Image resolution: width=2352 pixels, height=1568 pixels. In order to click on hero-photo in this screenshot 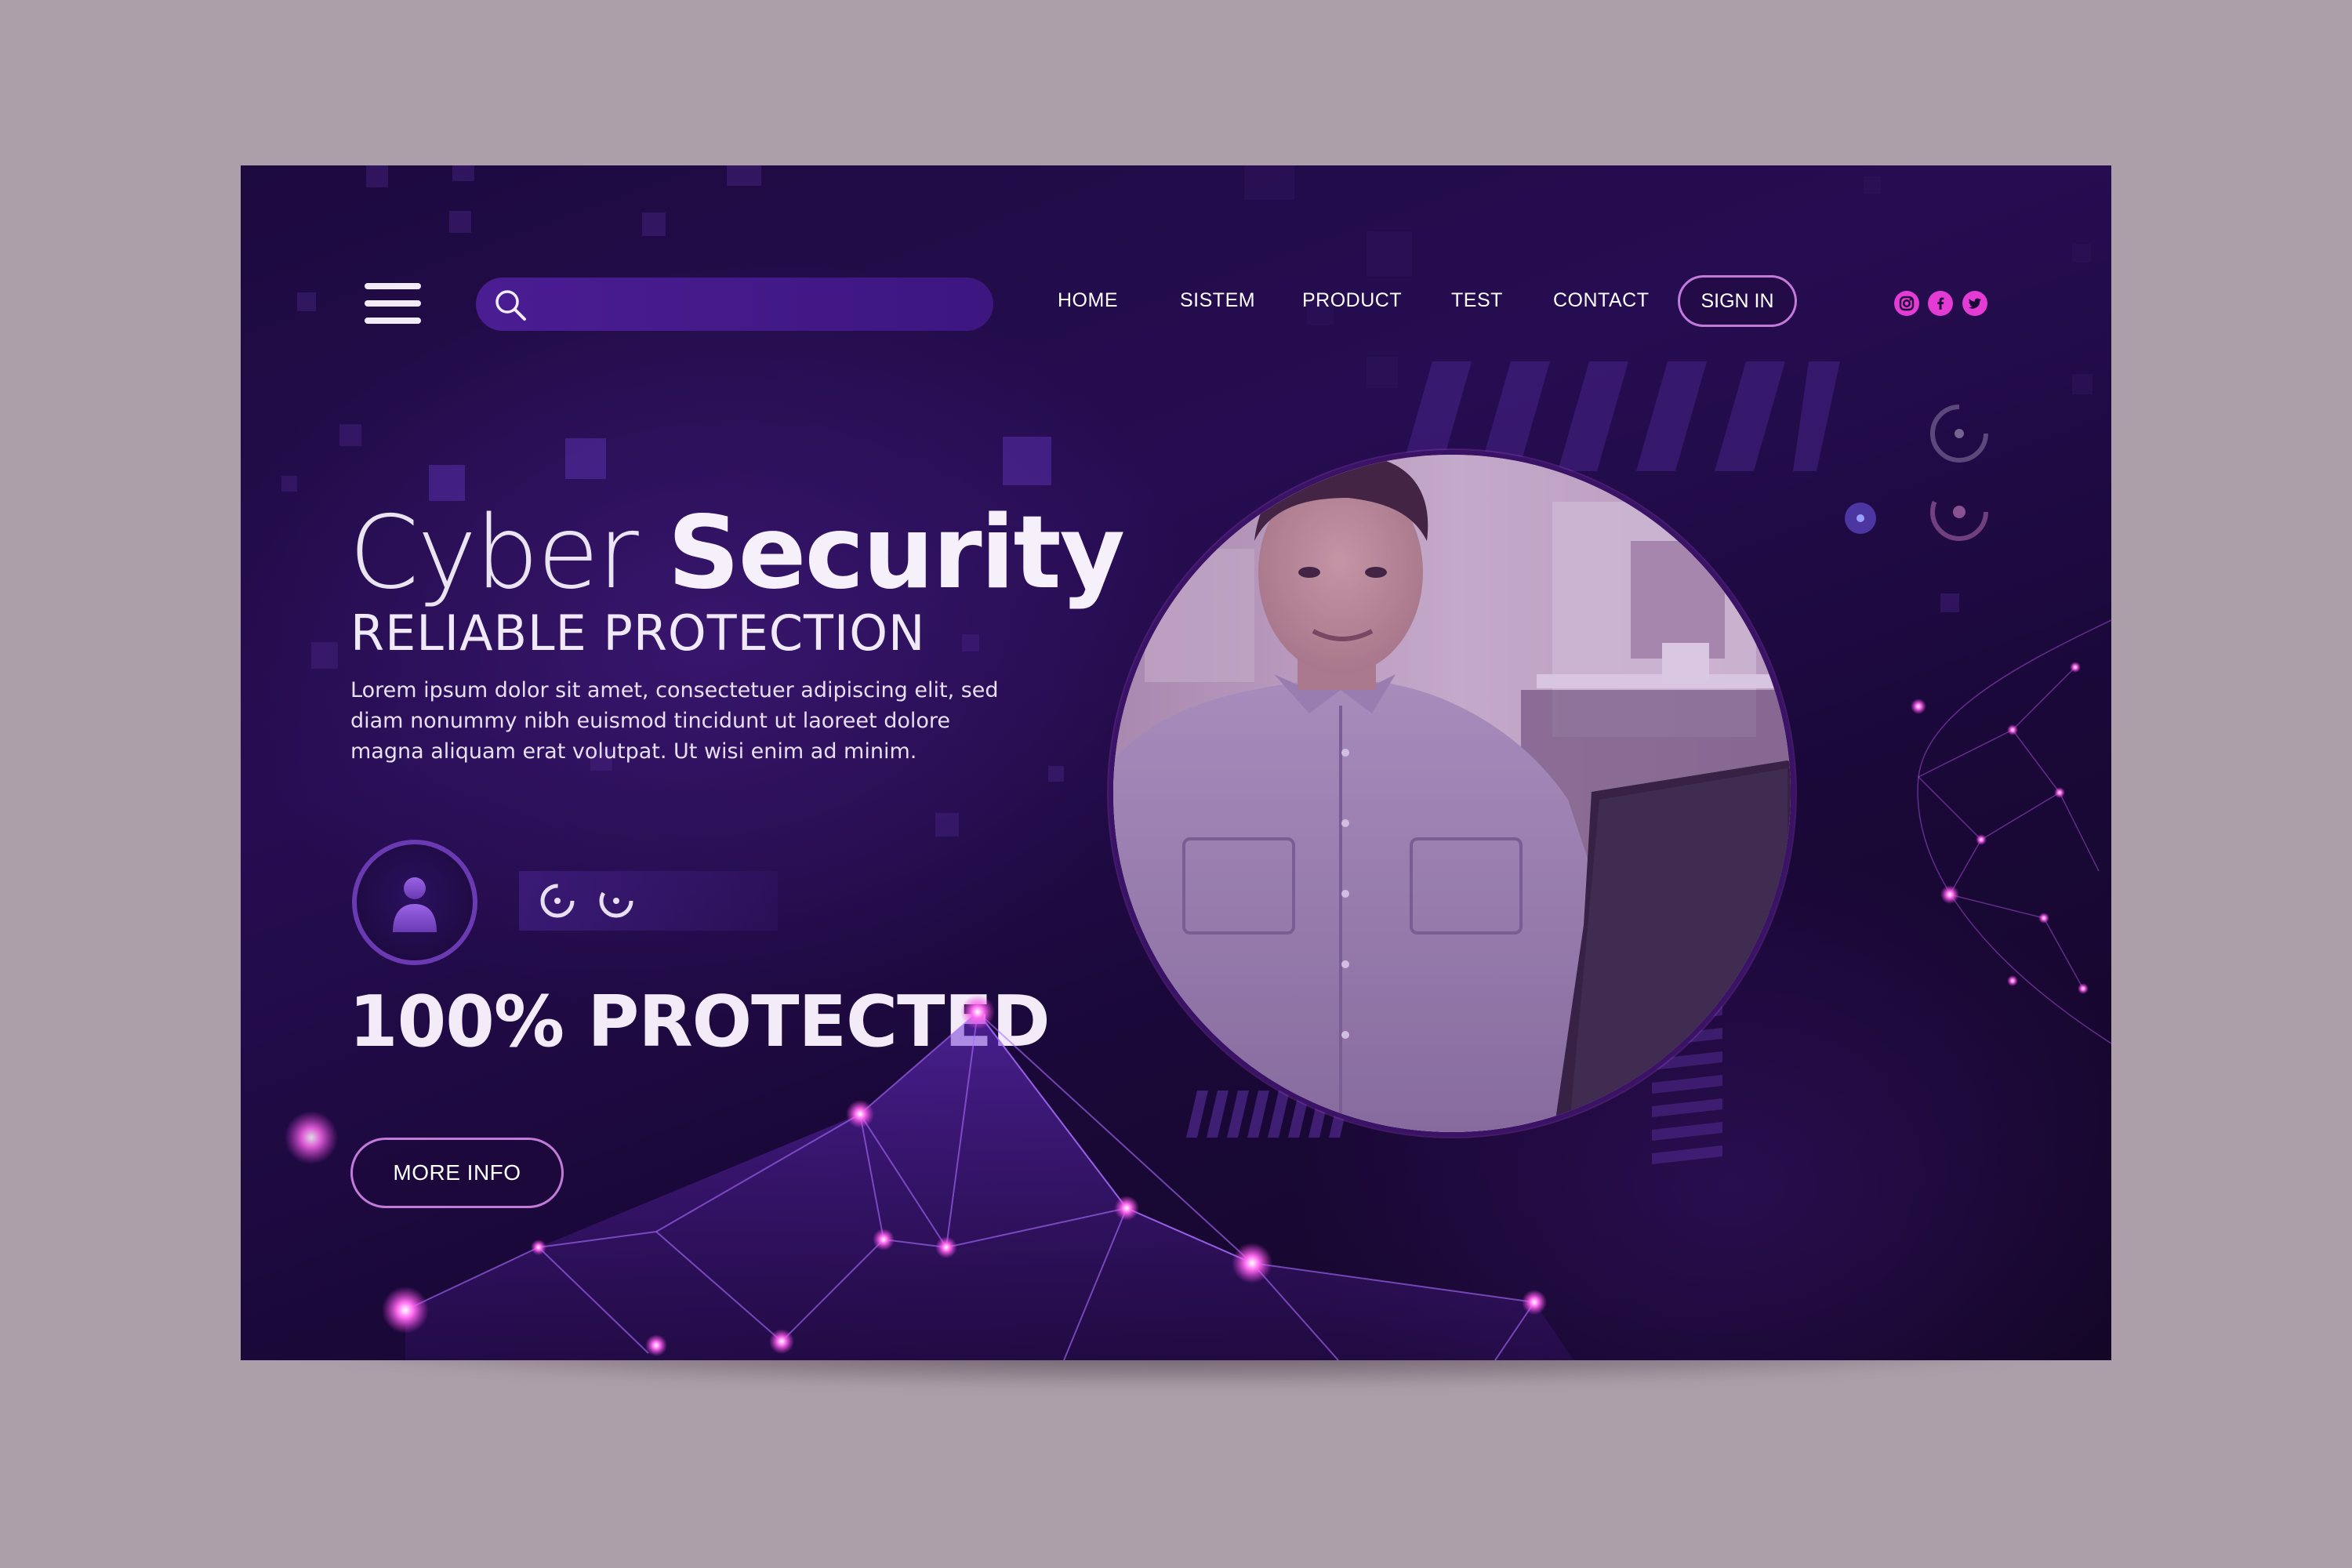, I will do `click(1452, 793)`.